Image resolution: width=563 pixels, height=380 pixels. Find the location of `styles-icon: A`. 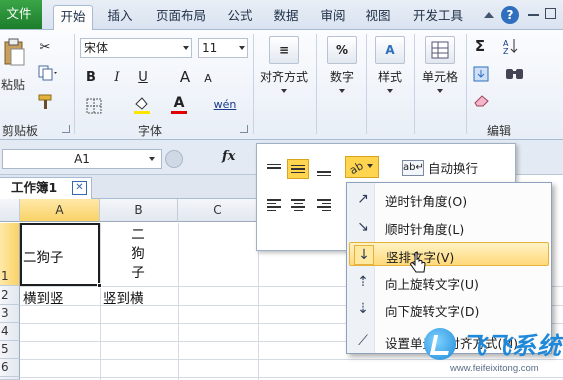

styles-icon: A is located at coordinates (390, 50).